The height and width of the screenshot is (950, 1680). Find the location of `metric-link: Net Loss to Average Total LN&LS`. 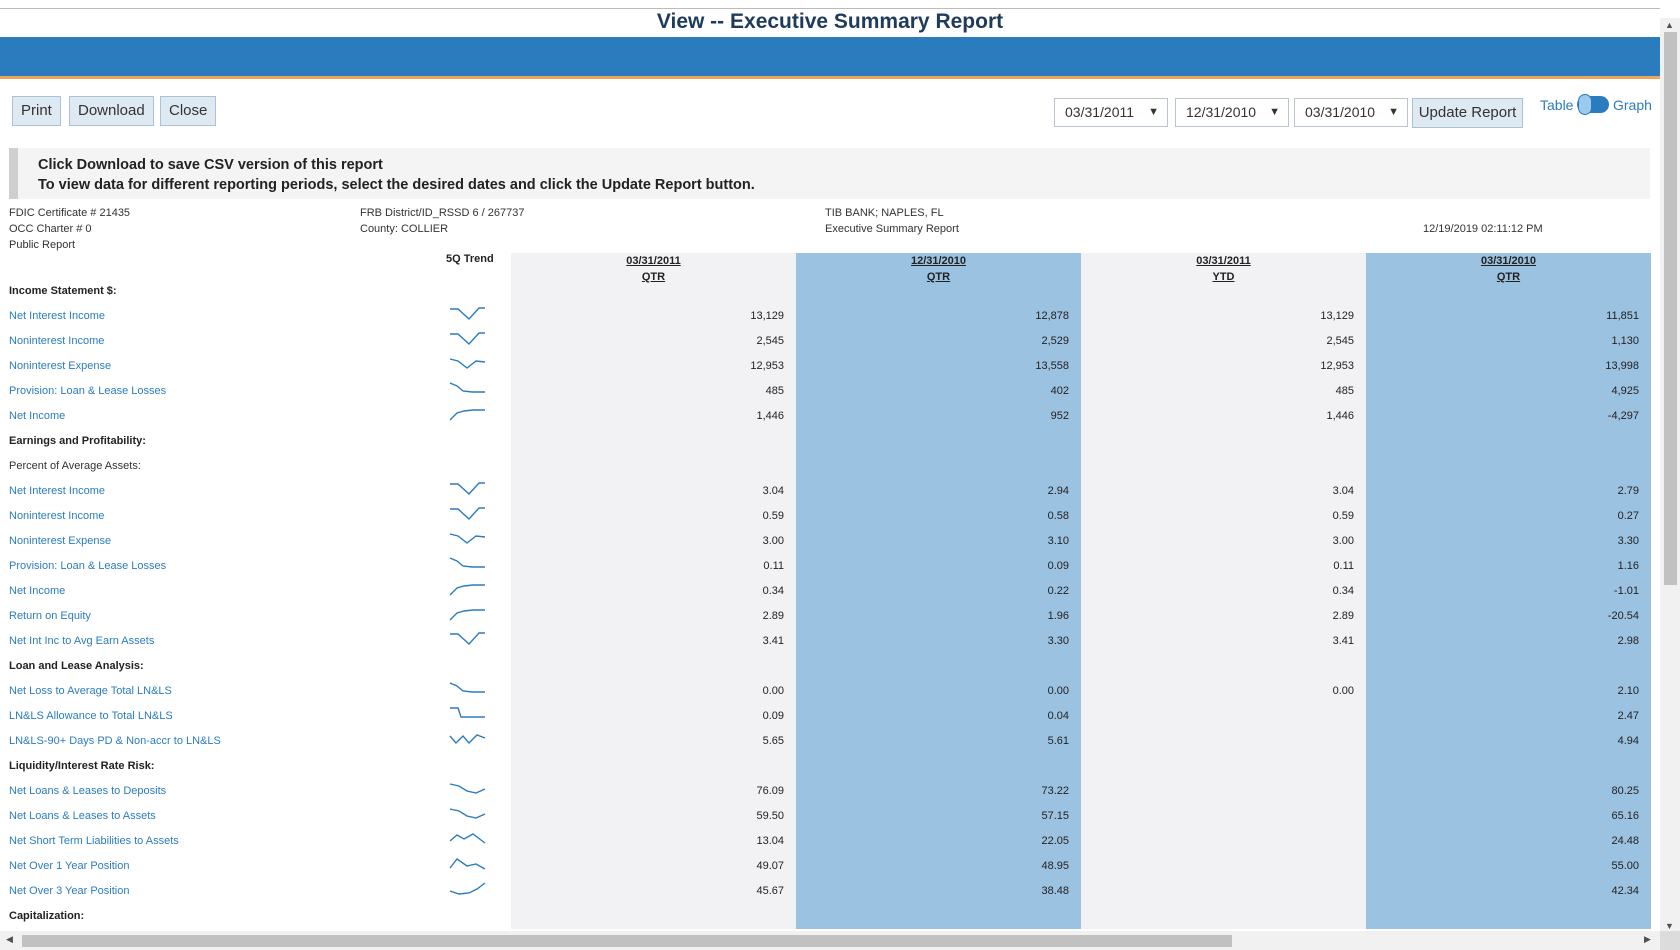

metric-link: Net Loss to Average Total LN&LS is located at coordinates (90, 691).